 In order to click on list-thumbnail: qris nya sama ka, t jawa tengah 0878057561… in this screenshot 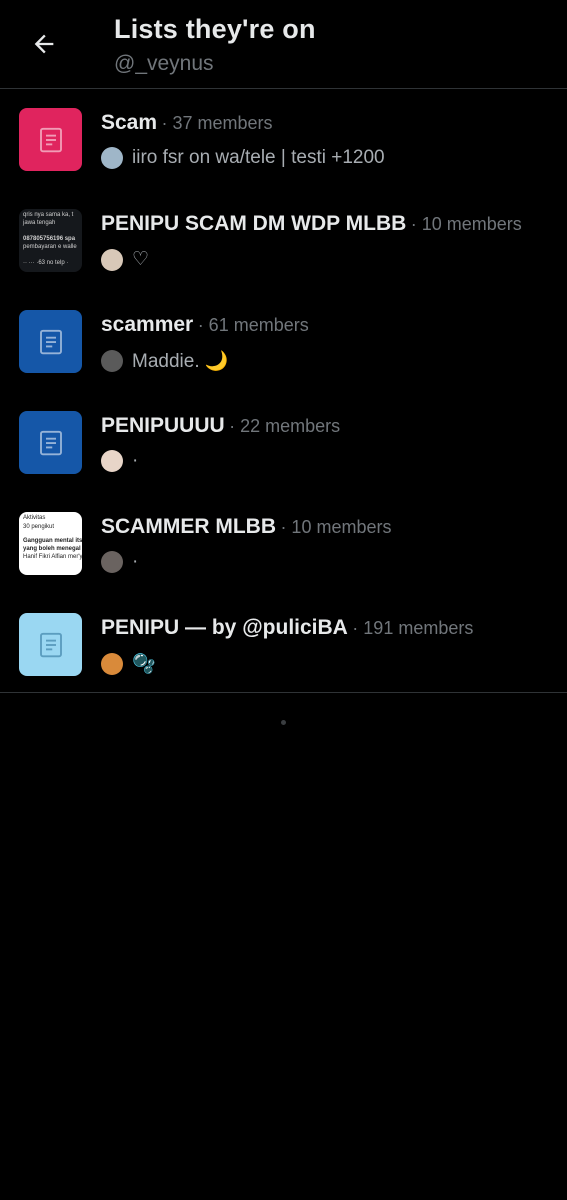, I will do `click(50, 240)`.